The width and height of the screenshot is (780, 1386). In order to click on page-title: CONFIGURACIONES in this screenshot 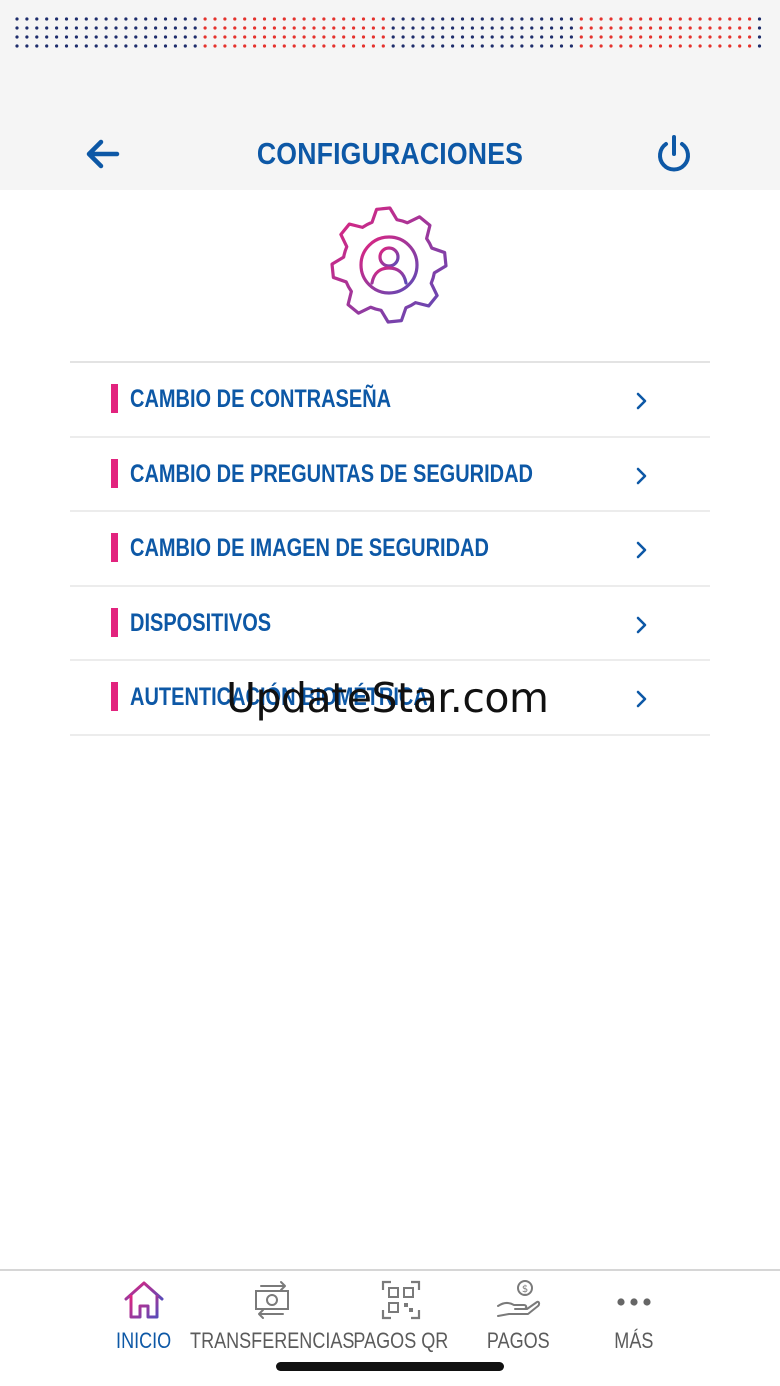, I will do `click(390, 153)`.